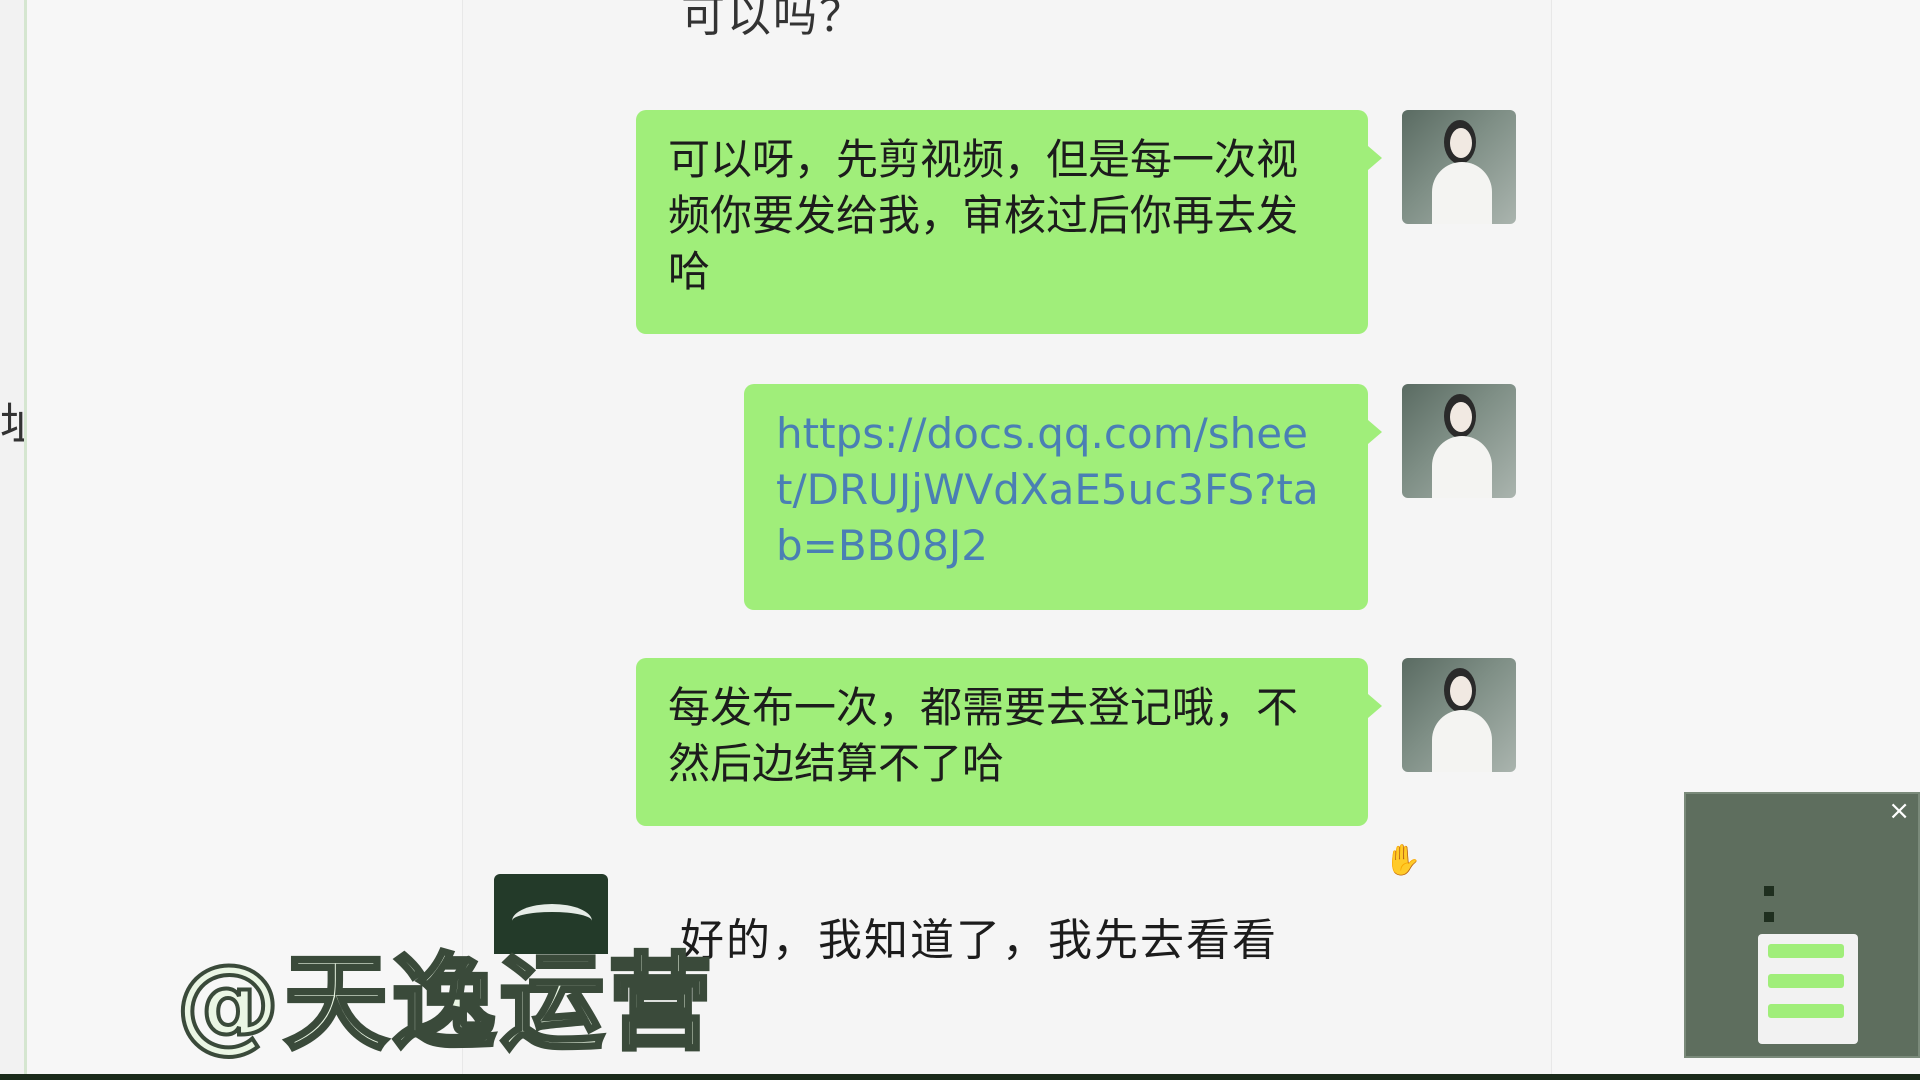 This screenshot has width=1920, height=1080. Describe the element at coordinates (445, 1003) in the screenshot. I see `watermark-overlay: @天逸运营` at that location.